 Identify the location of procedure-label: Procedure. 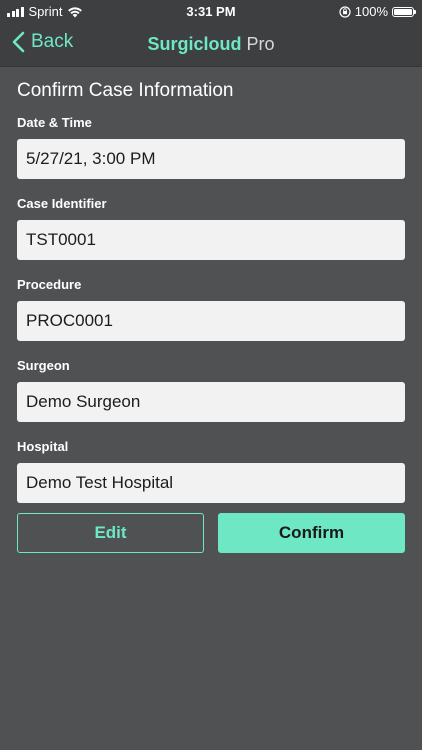
(49, 284).